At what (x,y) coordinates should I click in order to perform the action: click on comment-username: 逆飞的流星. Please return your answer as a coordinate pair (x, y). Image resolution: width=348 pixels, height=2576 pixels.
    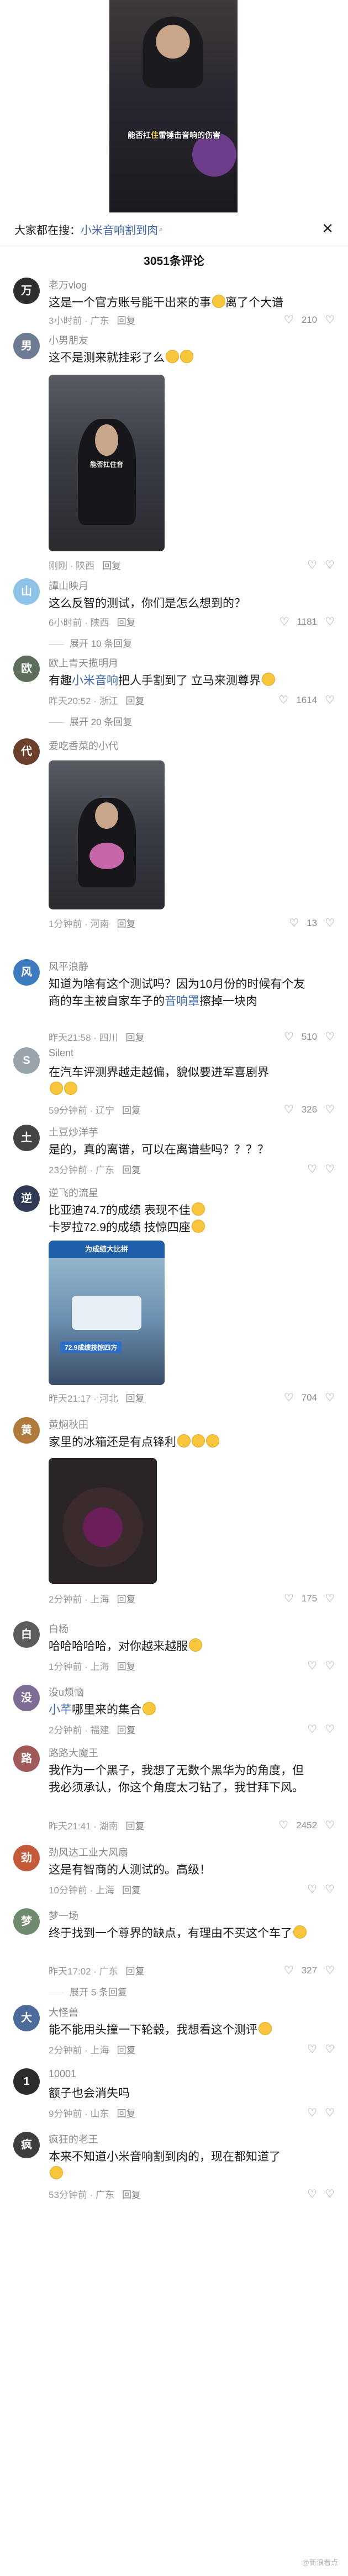
    Looking at the image, I should click on (73, 1192).